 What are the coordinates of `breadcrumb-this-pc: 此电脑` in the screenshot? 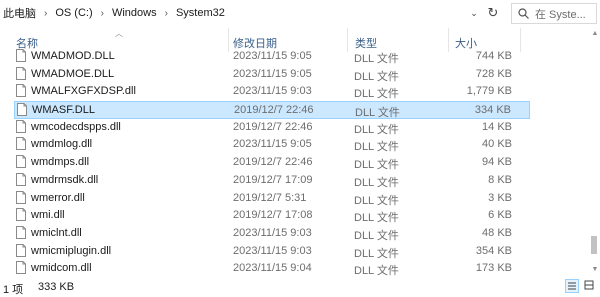 It's located at (19, 13).